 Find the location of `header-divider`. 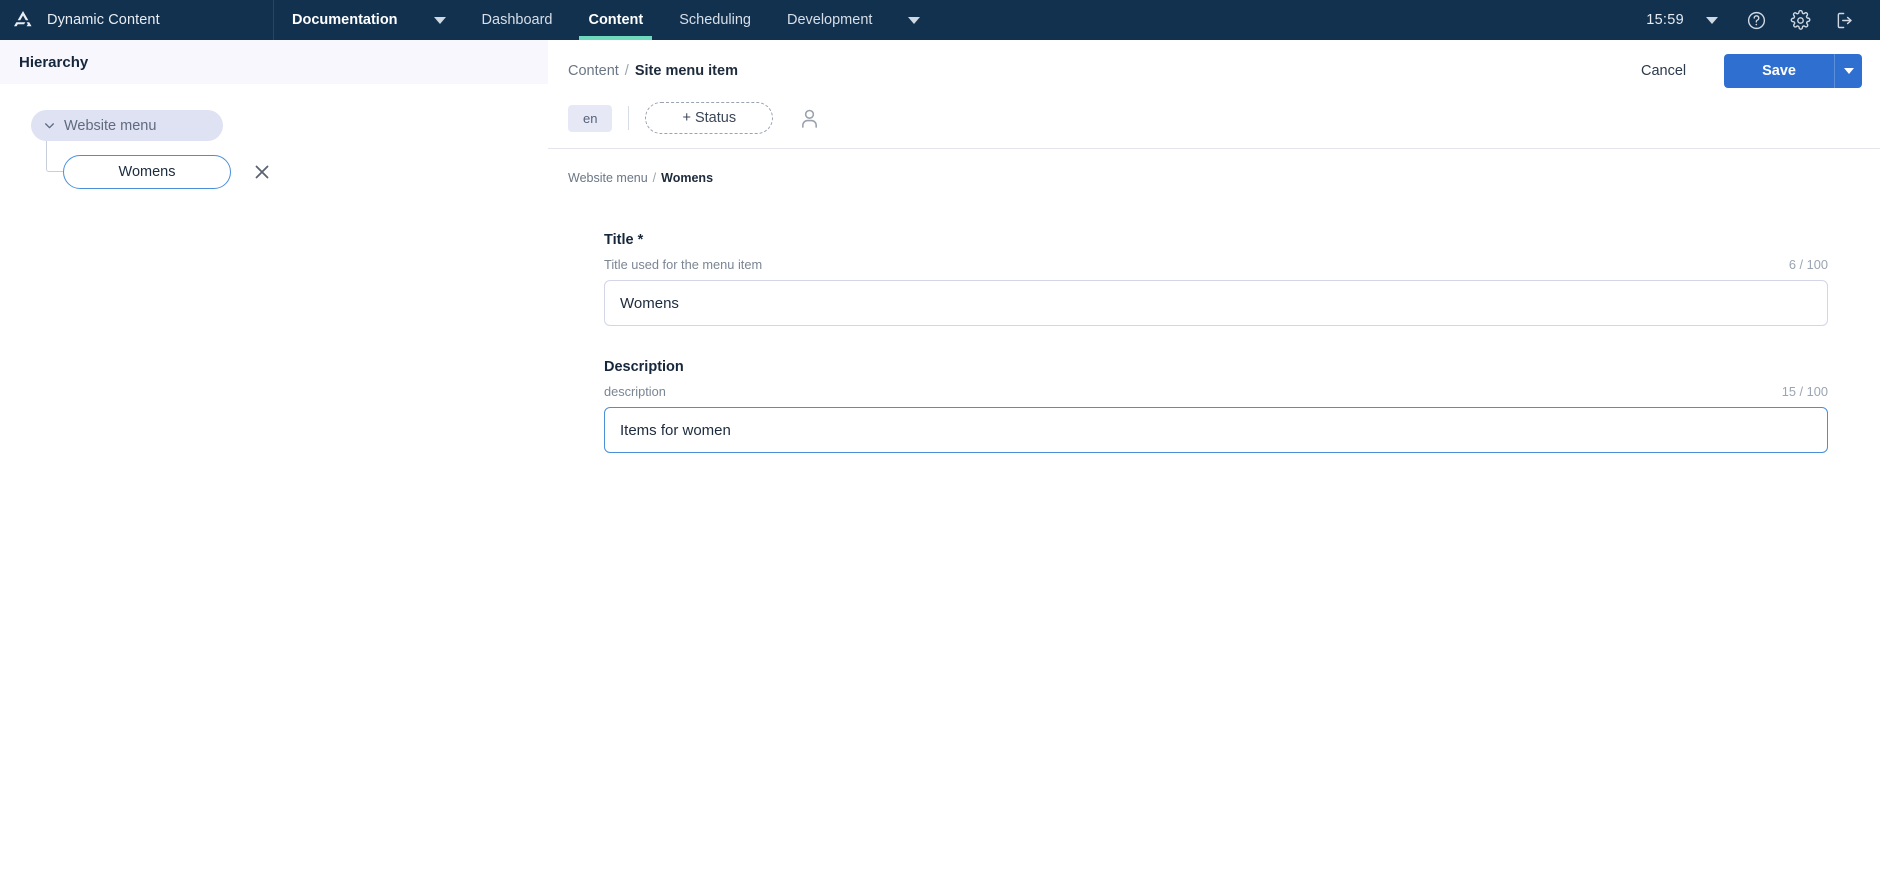

header-divider is located at coordinates (1214, 148).